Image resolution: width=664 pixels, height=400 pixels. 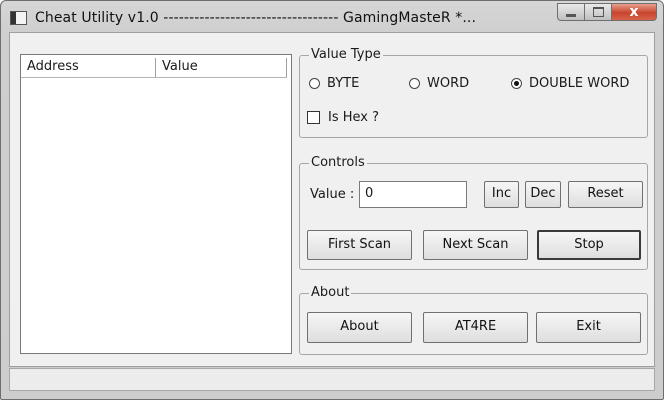 What do you see at coordinates (338, 163) in the screenshot?
I see `controls-legend: Controls` at bounding box center [338, 163].